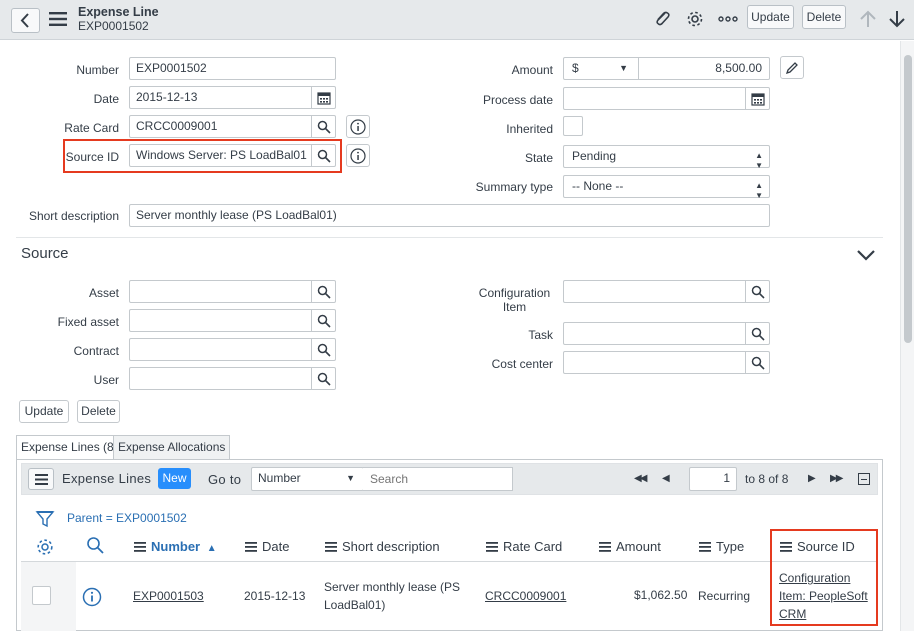 Image resolution: width=914 pixels, height=631 pixels. Describe the element at coordinates (25, 20) in the screenshot. I see `back-button` at that location.